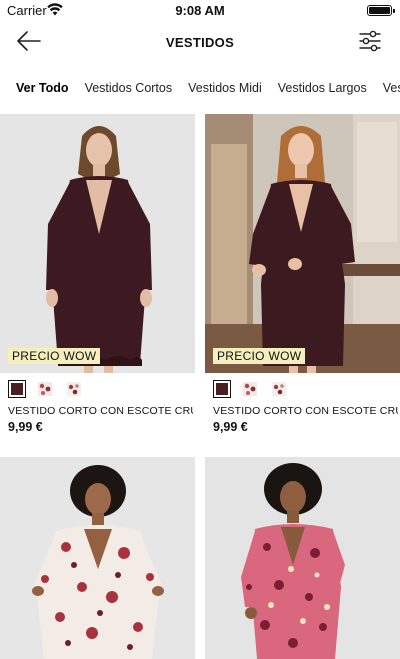 This screenshot has height=659, width=400. I want to click on back-arrow-icon, so click(29, 41).